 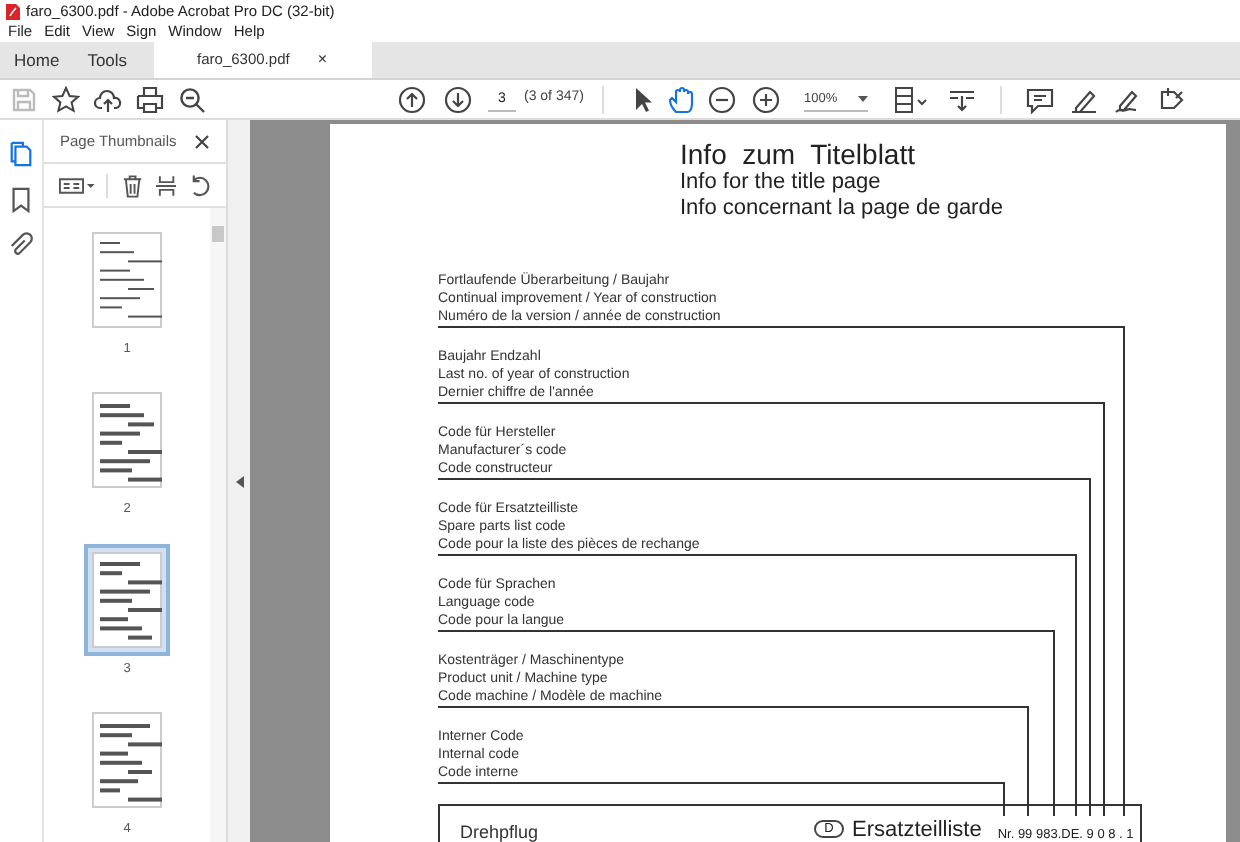 I want to click on trash-icon, so click(x=133, y=185).